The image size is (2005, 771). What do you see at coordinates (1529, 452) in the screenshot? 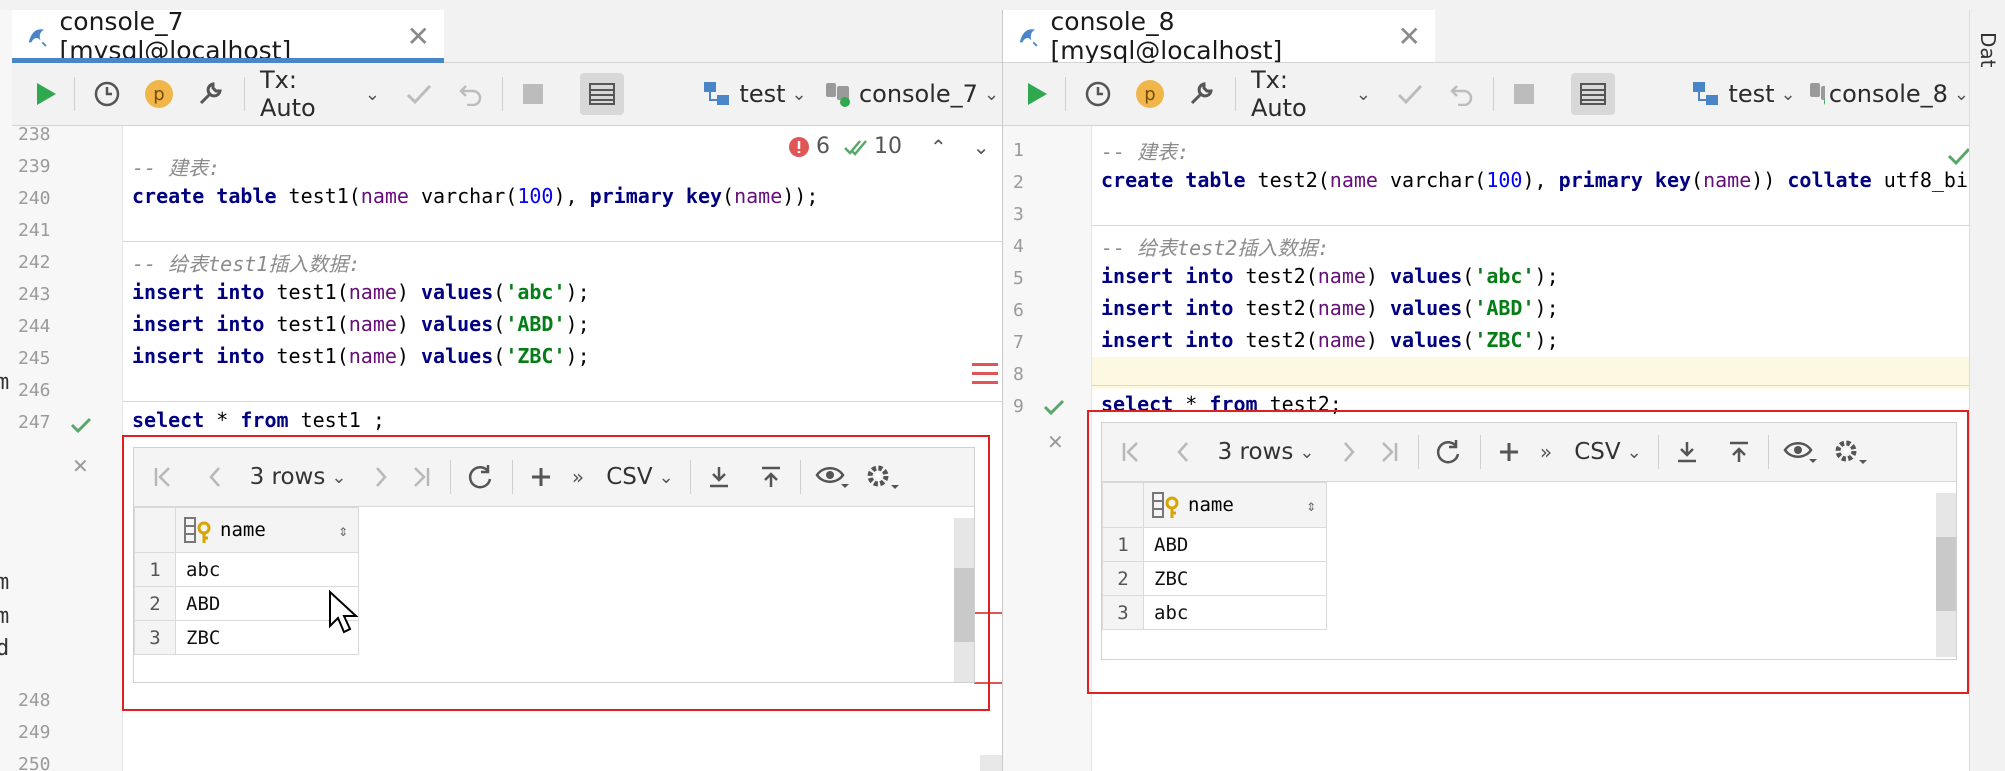
I see `results-toolbar: 3 rows ⌄ » CSV ⌄` at bounding box center [1529, 452].